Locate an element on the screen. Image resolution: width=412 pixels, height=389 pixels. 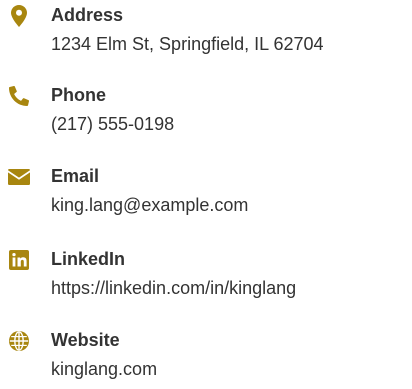
globe-icon is located at coordinates (19, 341).